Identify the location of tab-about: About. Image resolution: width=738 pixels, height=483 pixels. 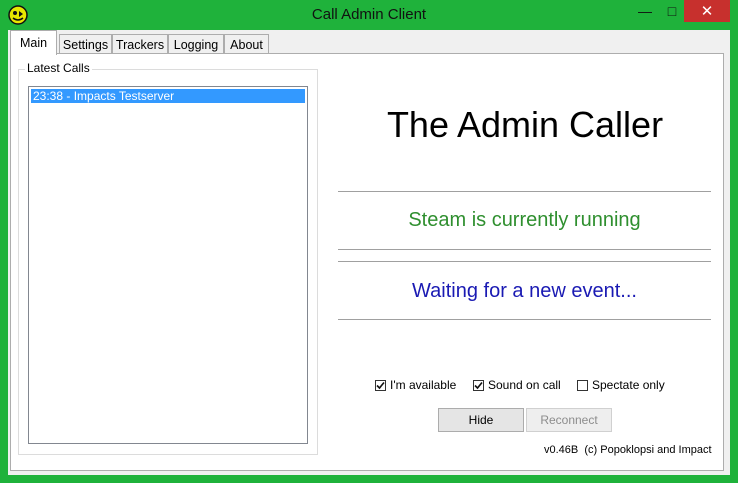
(246, 44).